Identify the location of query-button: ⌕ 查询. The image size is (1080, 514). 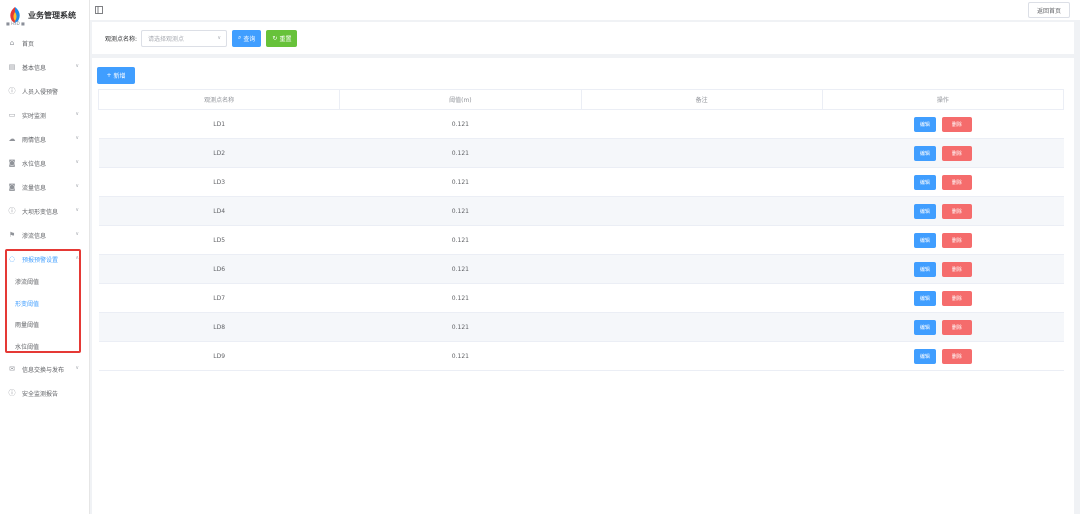
(247, 38).